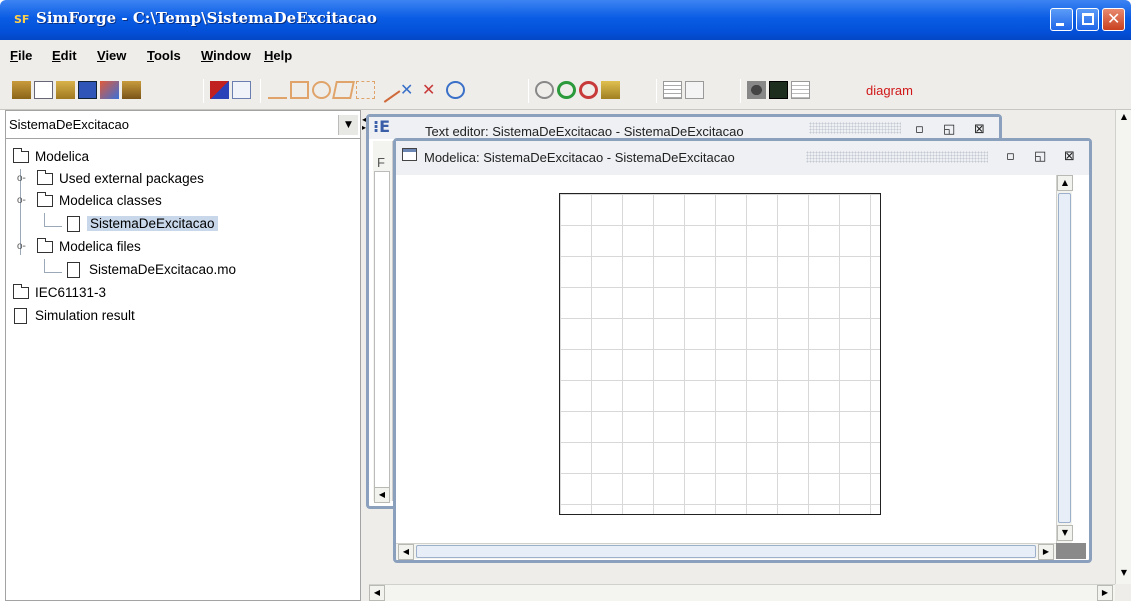  Describe the element at coordinates (73, 224) in the screenshot. I see `class-file-icon` at that location.